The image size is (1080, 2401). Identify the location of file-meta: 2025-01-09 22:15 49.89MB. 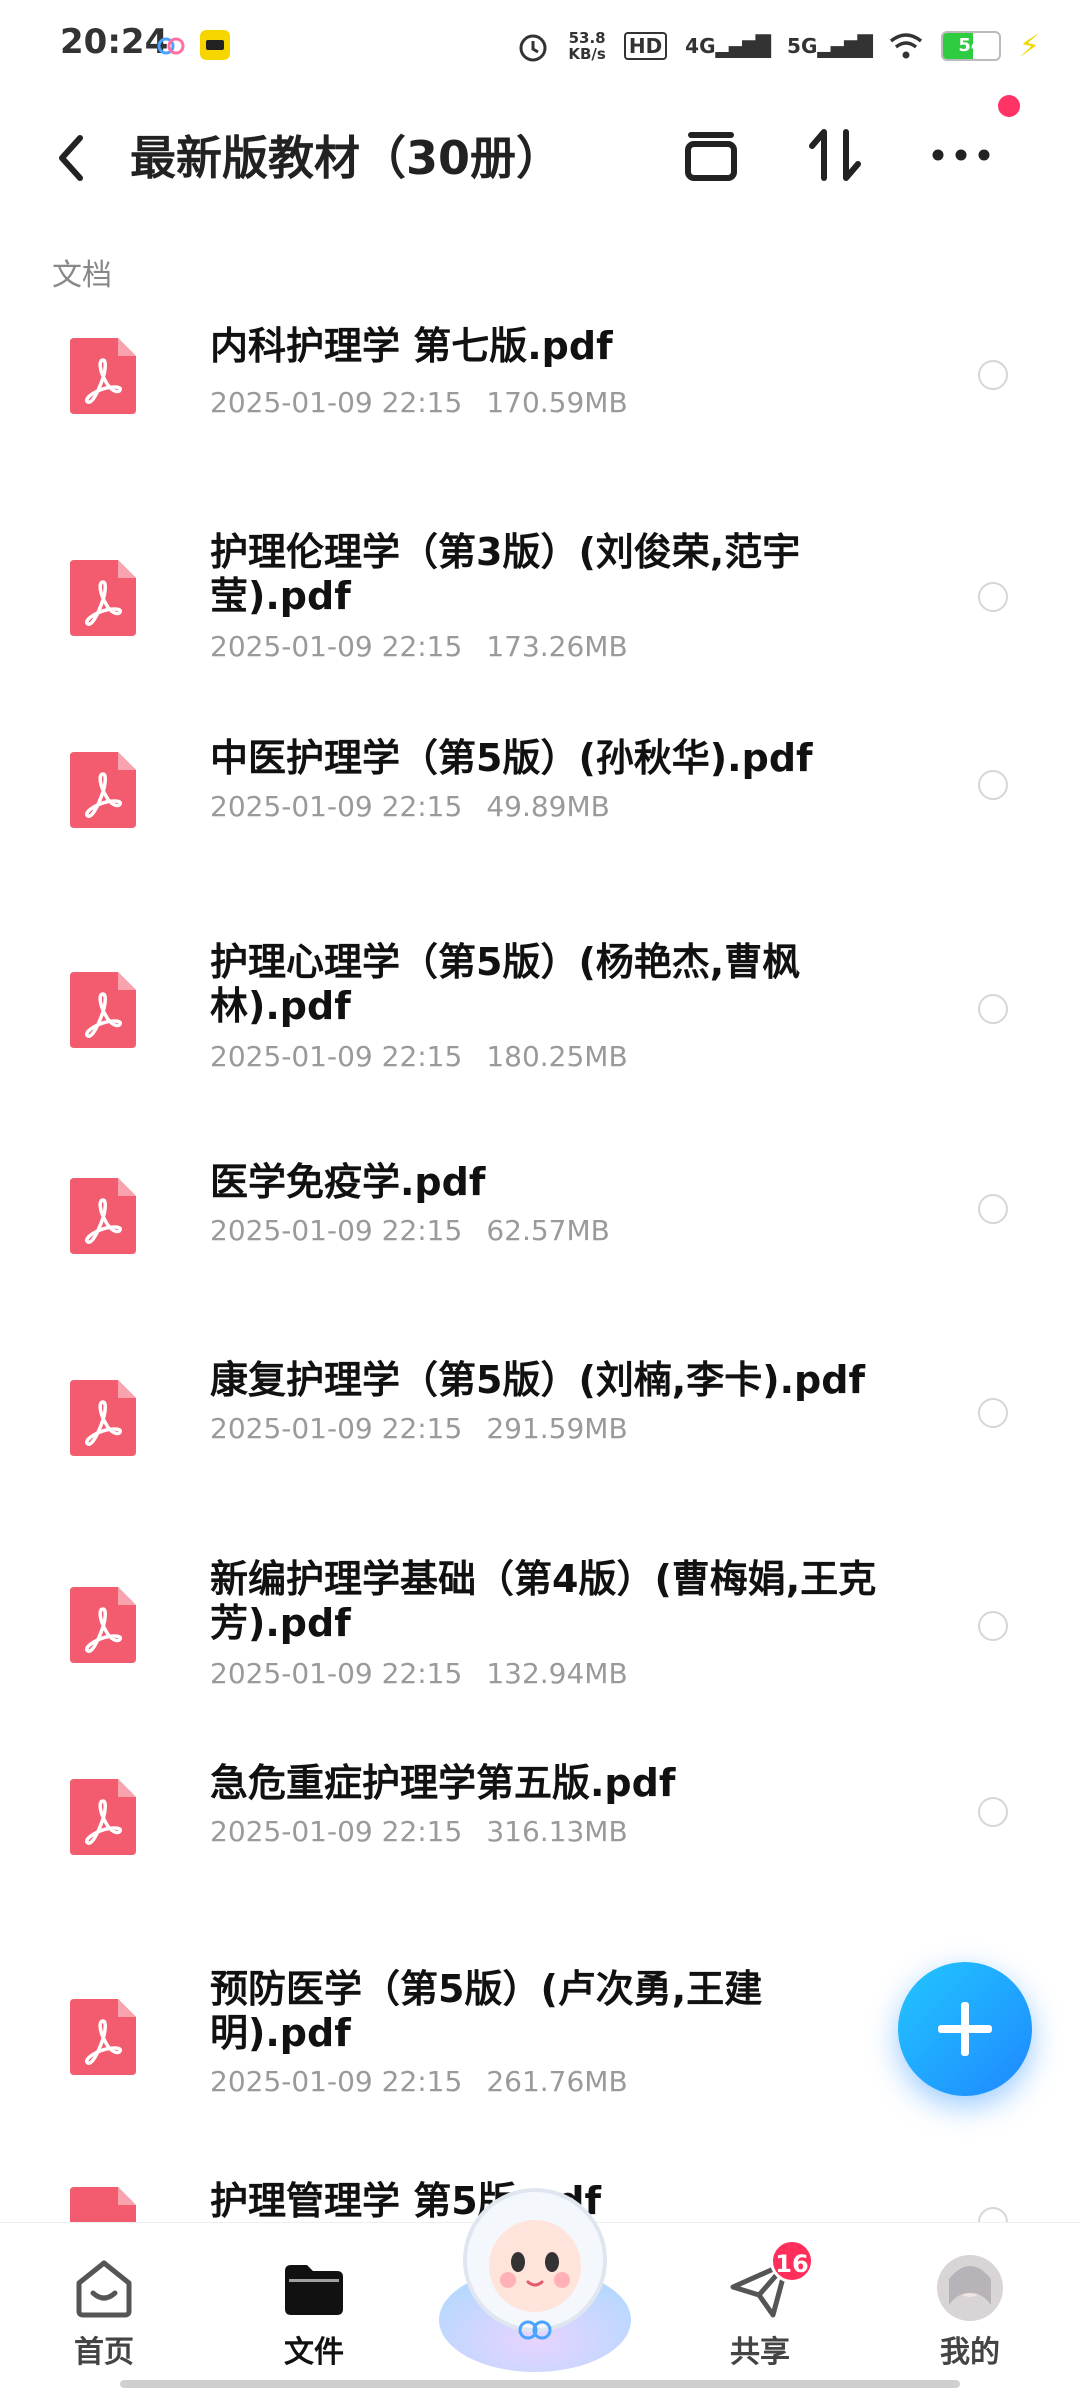
(410, 806).